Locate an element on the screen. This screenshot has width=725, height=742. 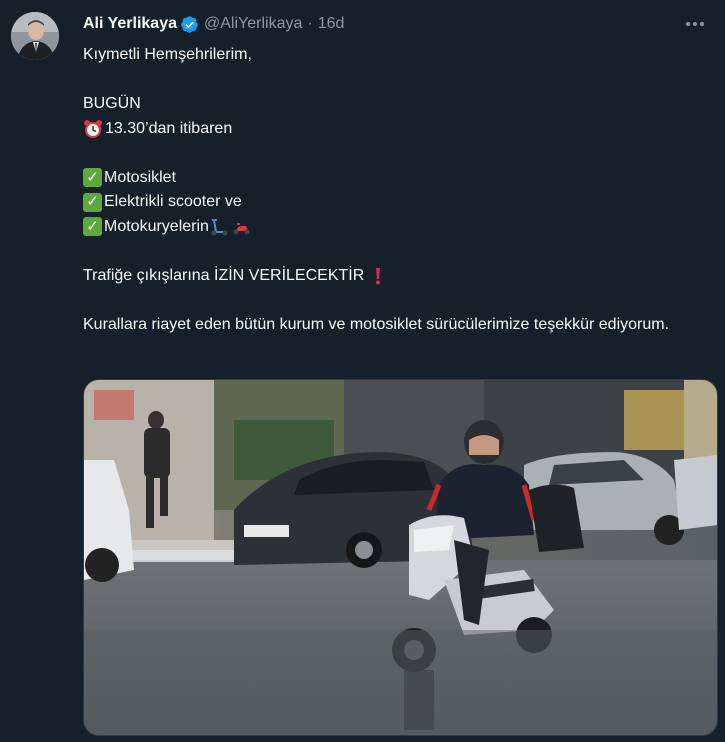
today-text: BUGÜN is located at coordinates (112, 103).